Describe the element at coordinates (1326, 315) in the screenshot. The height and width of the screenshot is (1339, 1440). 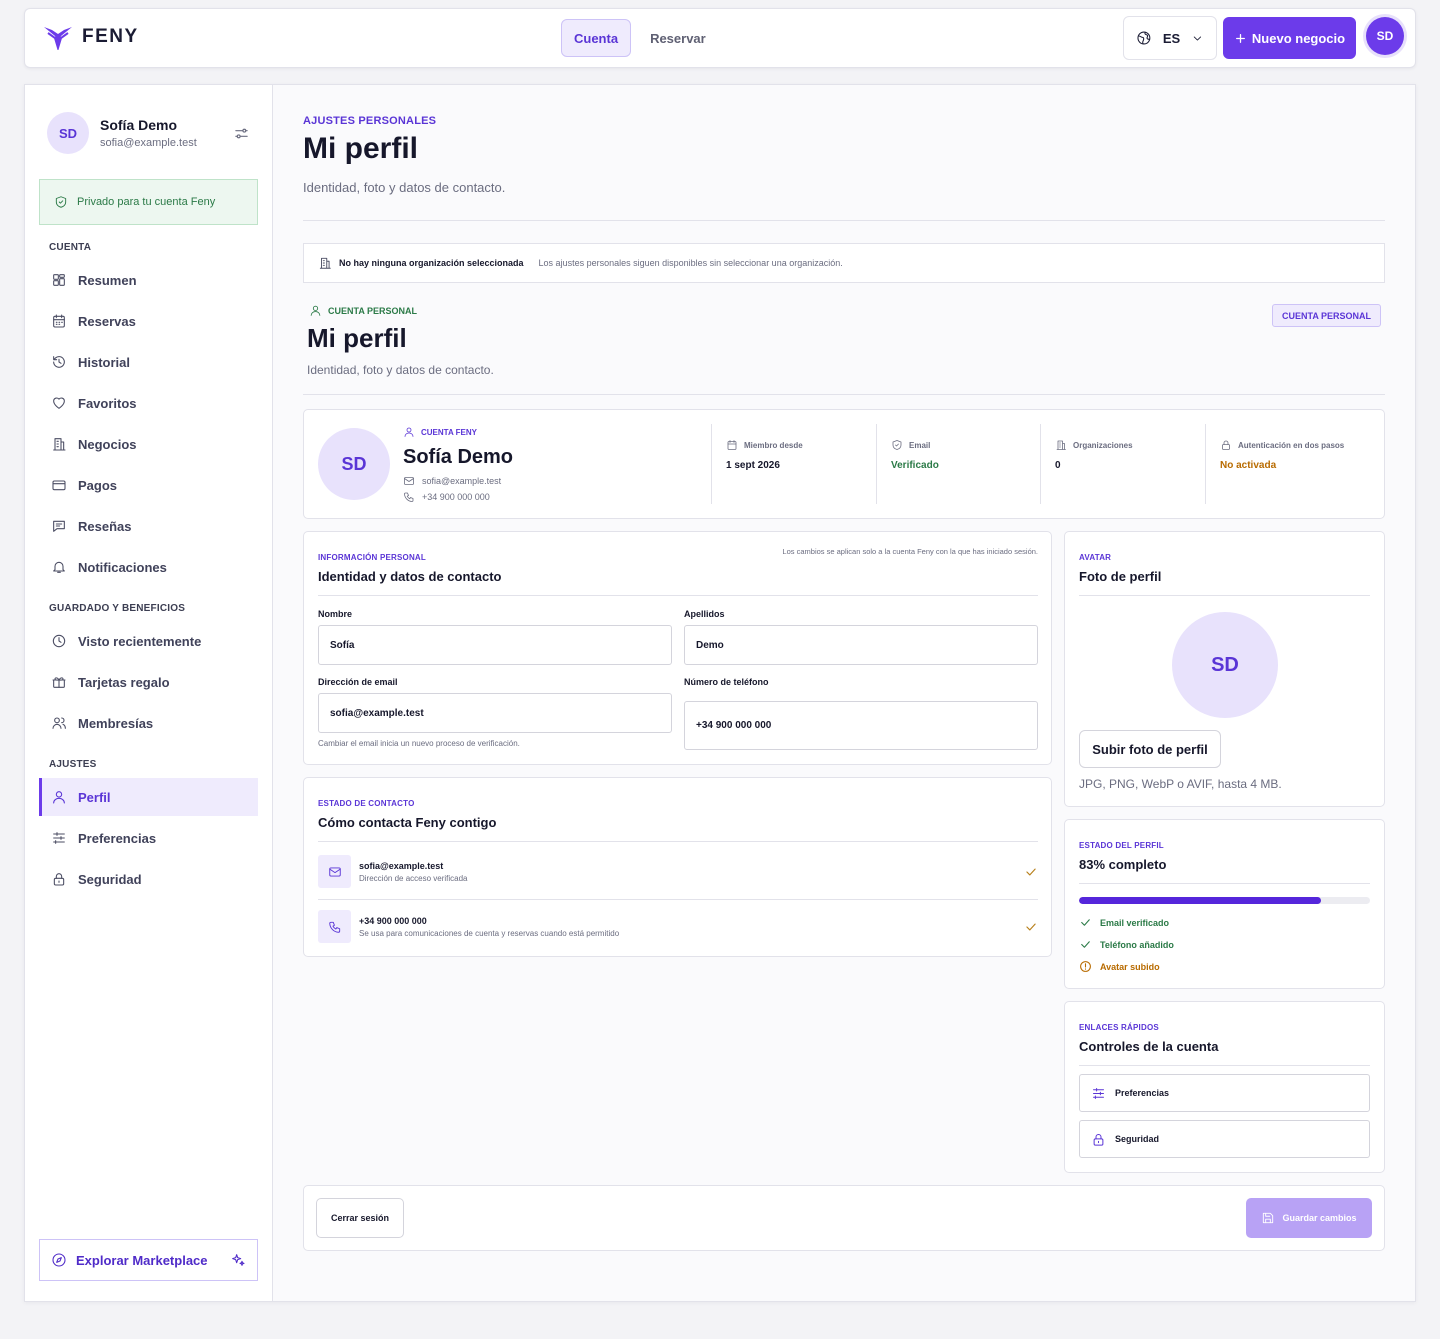
I see `status-badge: CUENTA PERSONAL` at that location.